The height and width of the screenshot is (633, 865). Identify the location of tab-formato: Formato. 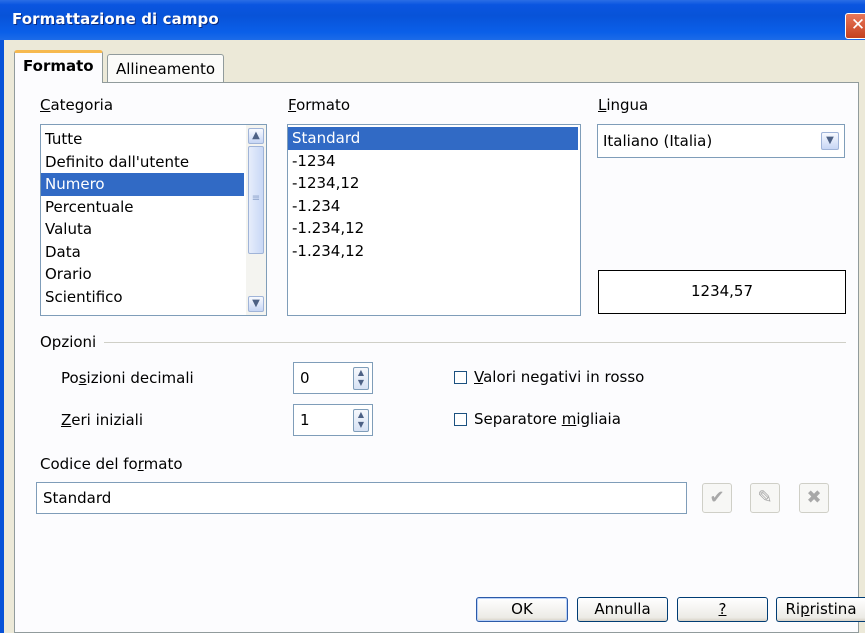
(58, 66).